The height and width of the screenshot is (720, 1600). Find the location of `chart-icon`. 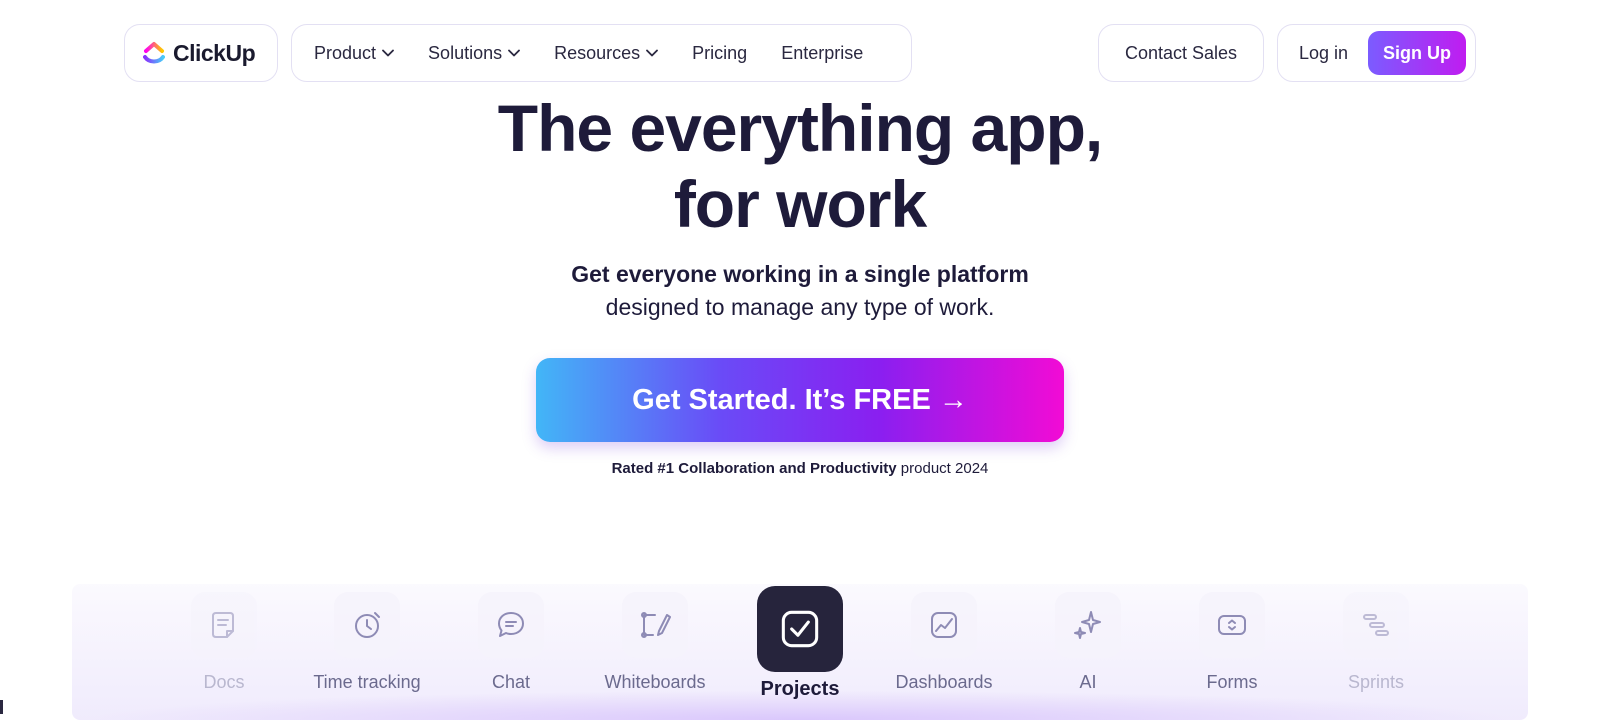

chart-icon is located at coordinates (944, 625).